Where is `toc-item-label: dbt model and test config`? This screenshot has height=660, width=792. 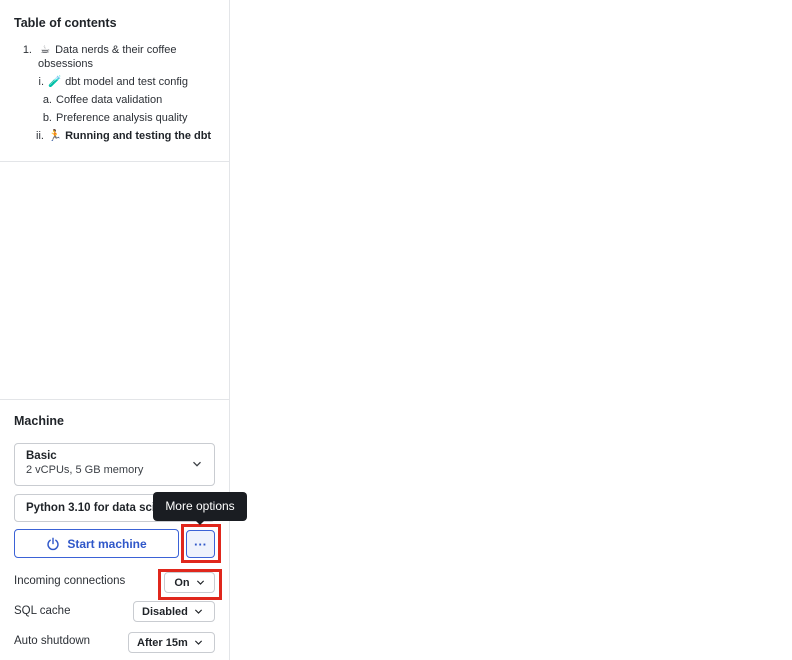
toc-item-label: dbt model and test config is located at coordinates (126, 82).